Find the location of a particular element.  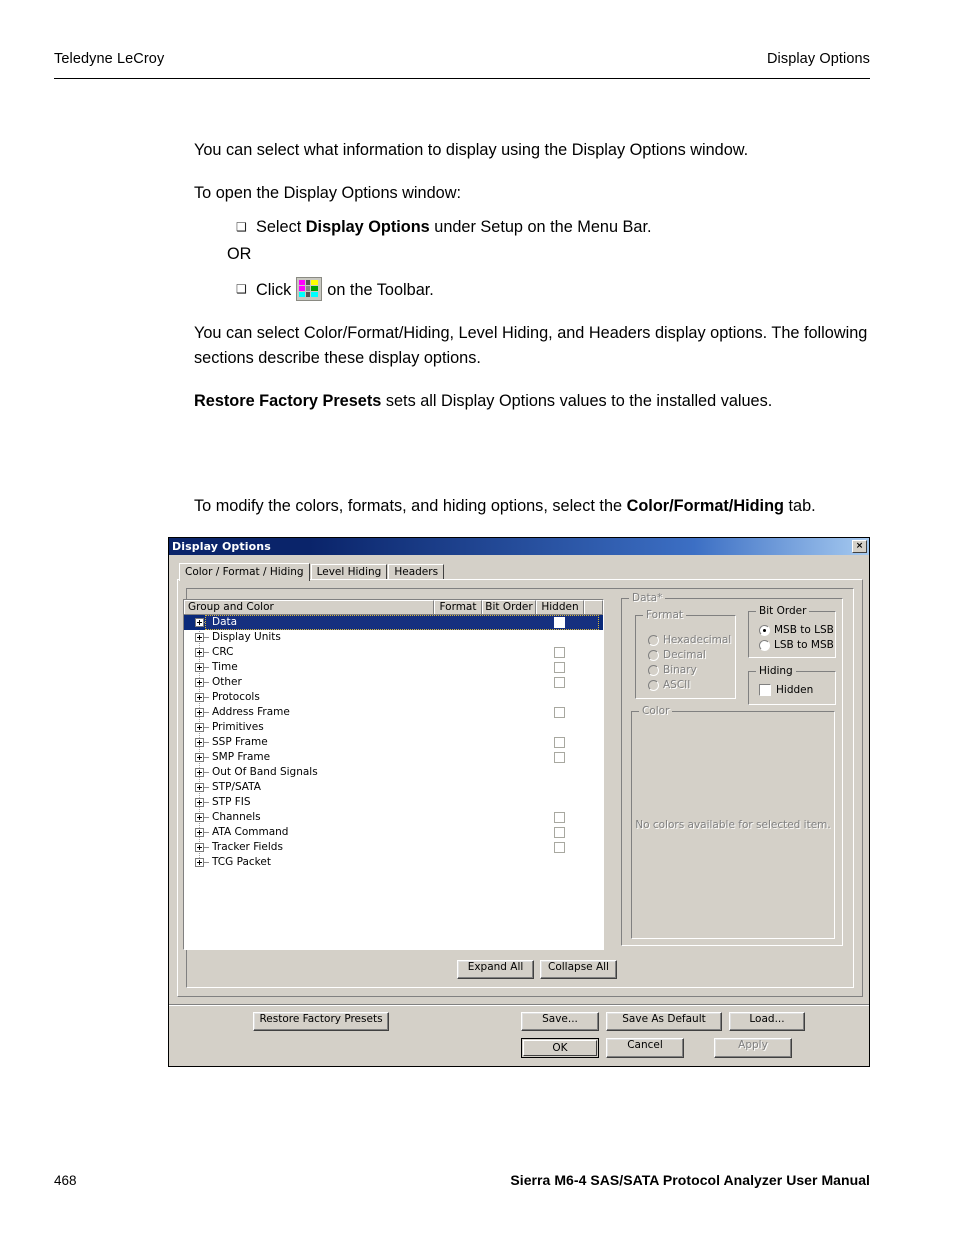

radio-hexadecimal: Hexadecimal is located at coordinates (689, 640).